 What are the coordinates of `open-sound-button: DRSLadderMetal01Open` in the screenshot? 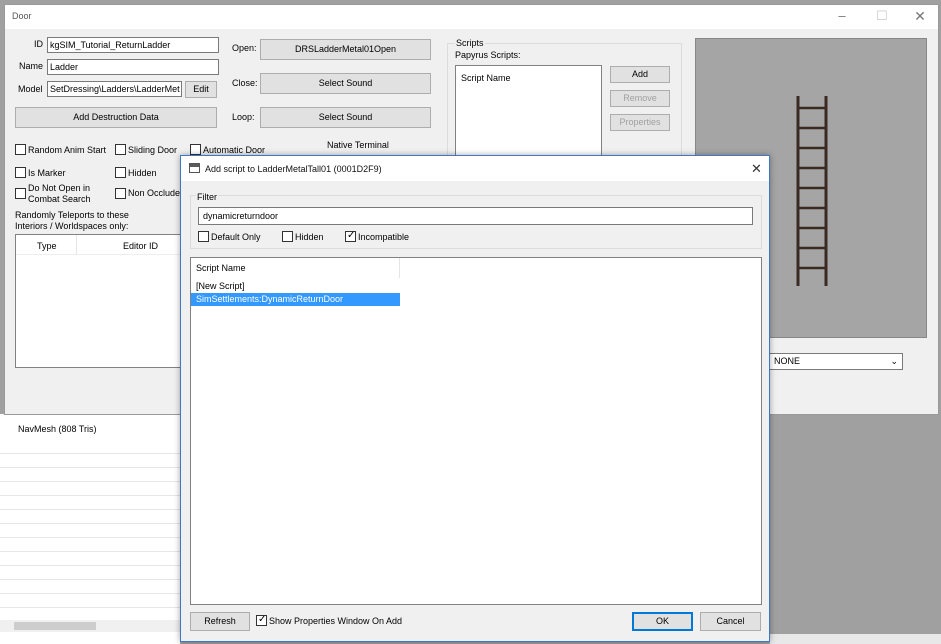 It's located at (345, 49).